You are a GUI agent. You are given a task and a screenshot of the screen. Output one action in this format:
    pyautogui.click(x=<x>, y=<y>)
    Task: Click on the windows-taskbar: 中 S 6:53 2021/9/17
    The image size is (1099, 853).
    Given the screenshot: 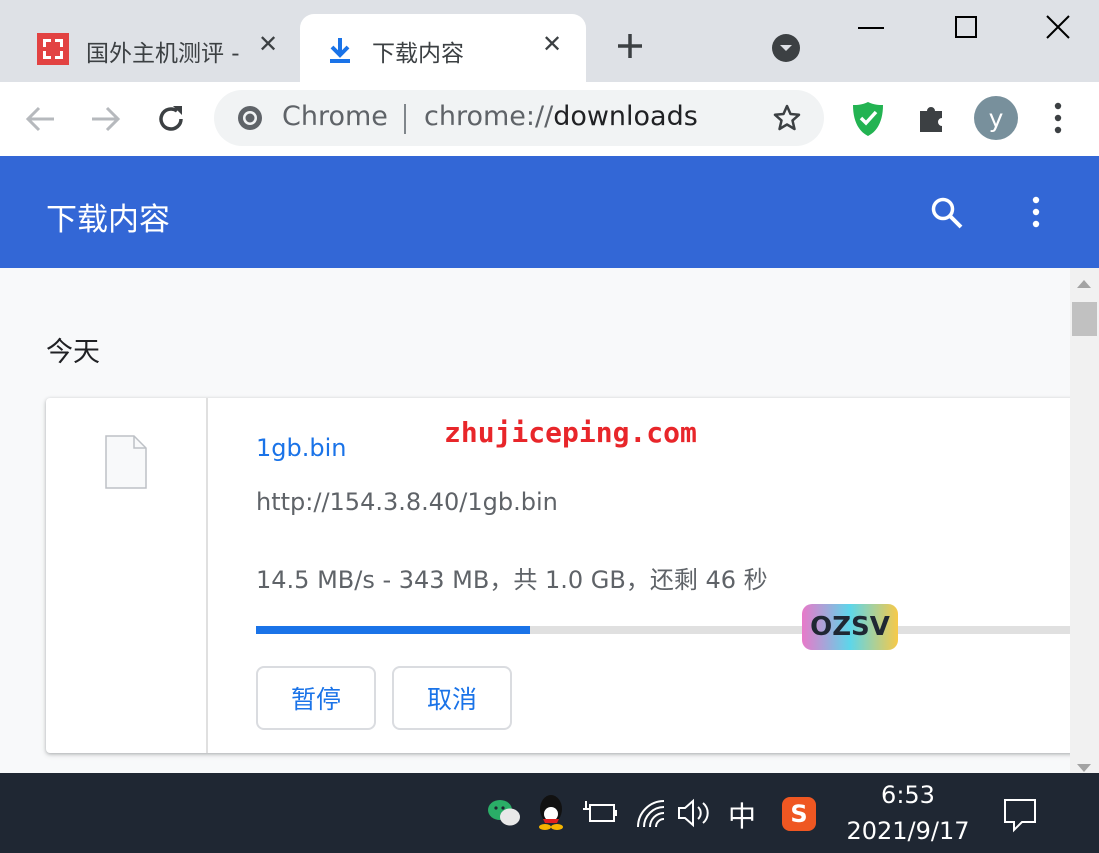 What is the action you would take?
    pyautogui.click(x=549, y=813)
    